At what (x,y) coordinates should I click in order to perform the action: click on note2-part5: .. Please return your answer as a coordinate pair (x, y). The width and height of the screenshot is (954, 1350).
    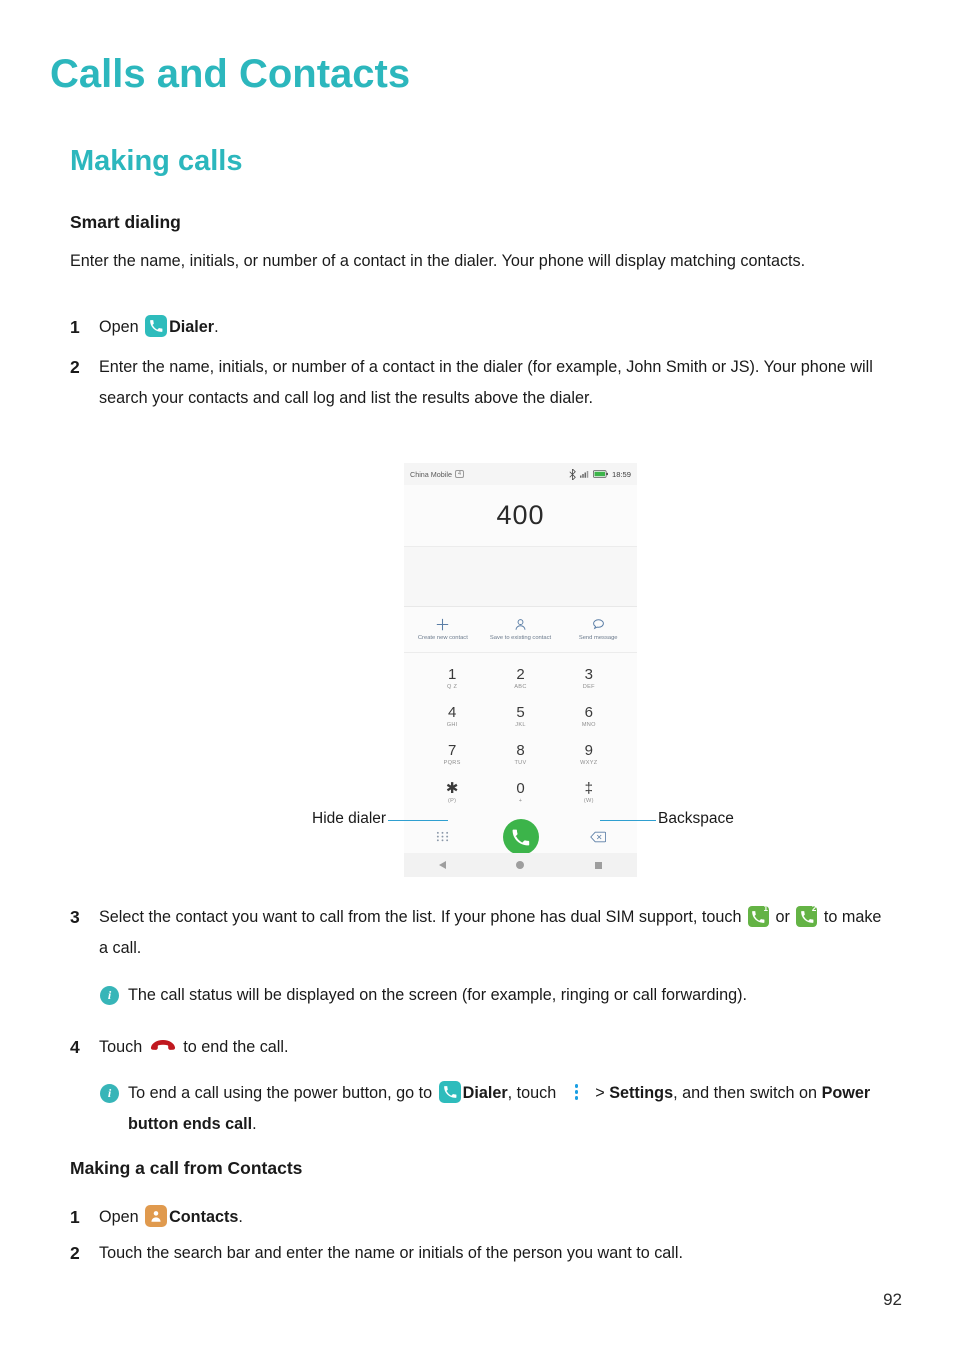
    Looking at the image, I should click on (254, 1124).